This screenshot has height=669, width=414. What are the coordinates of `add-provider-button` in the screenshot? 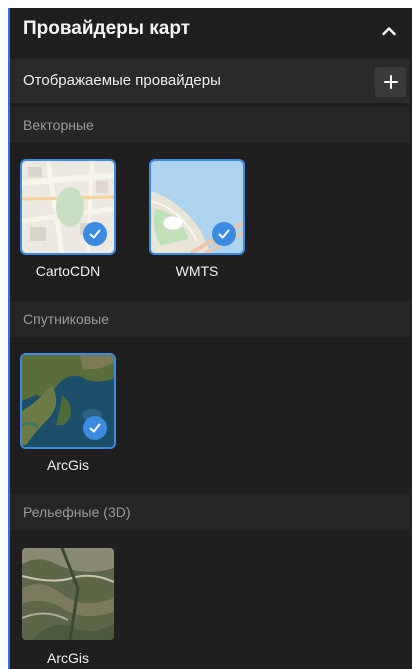 It's located at (390, 82).